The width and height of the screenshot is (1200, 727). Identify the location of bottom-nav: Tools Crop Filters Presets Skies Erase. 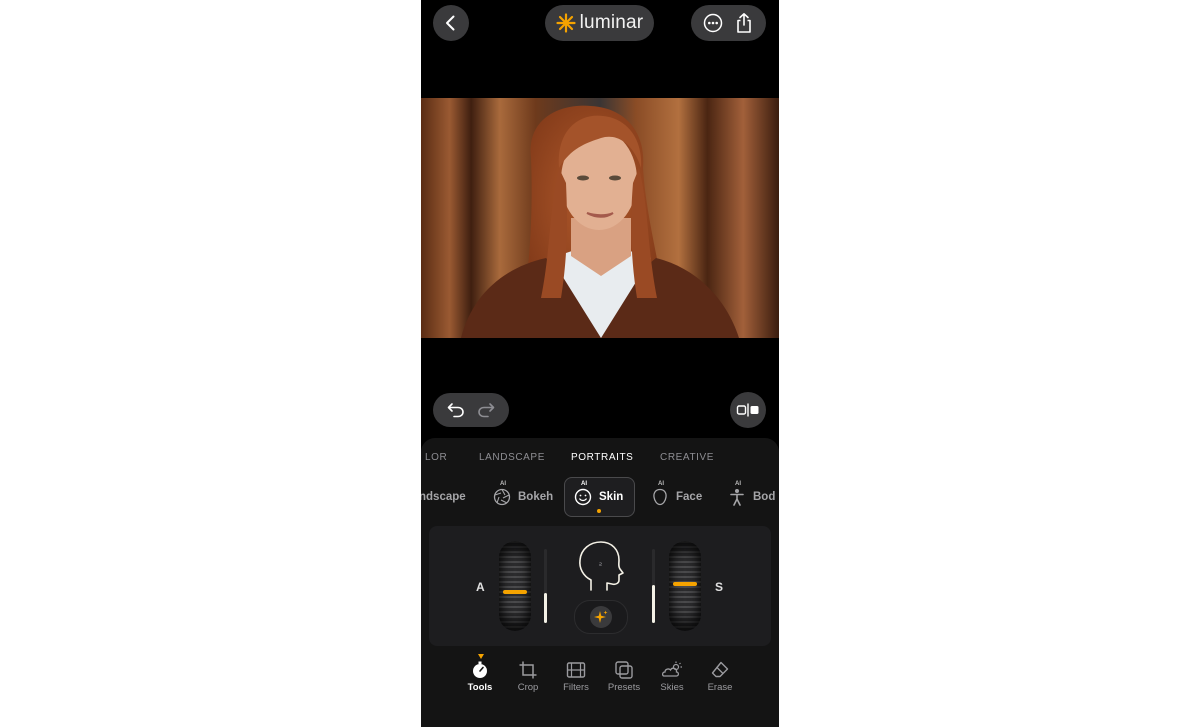
(611, 682).